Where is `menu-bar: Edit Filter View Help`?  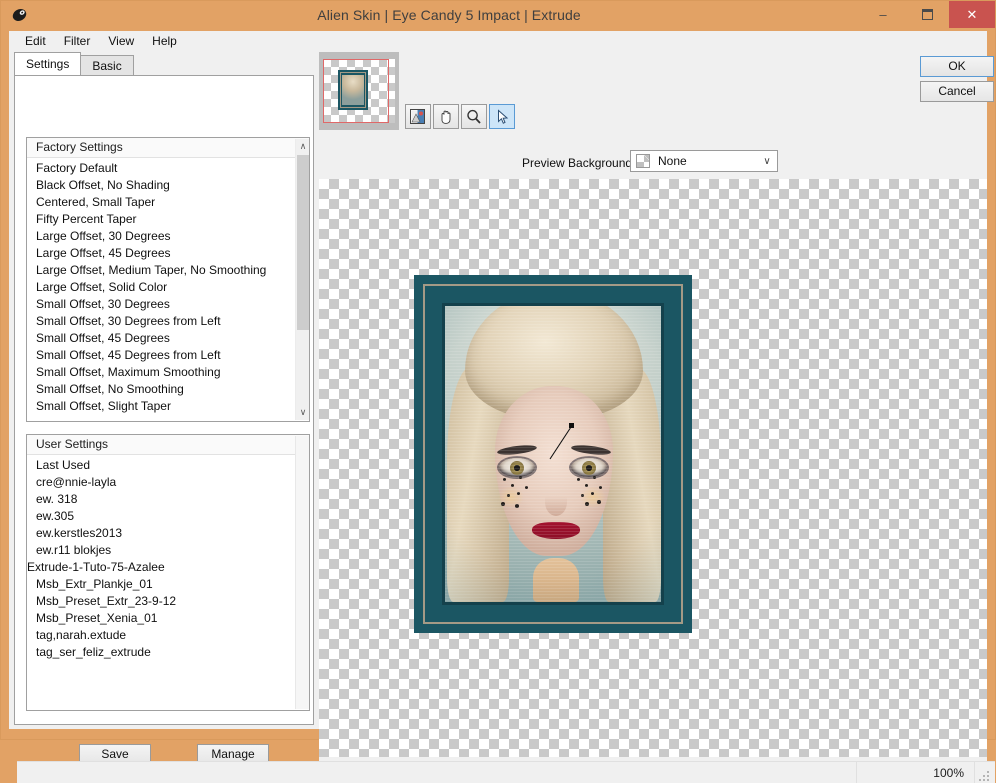 menu-bar: Edit Filter View Help is located at coordinates (498, 41).